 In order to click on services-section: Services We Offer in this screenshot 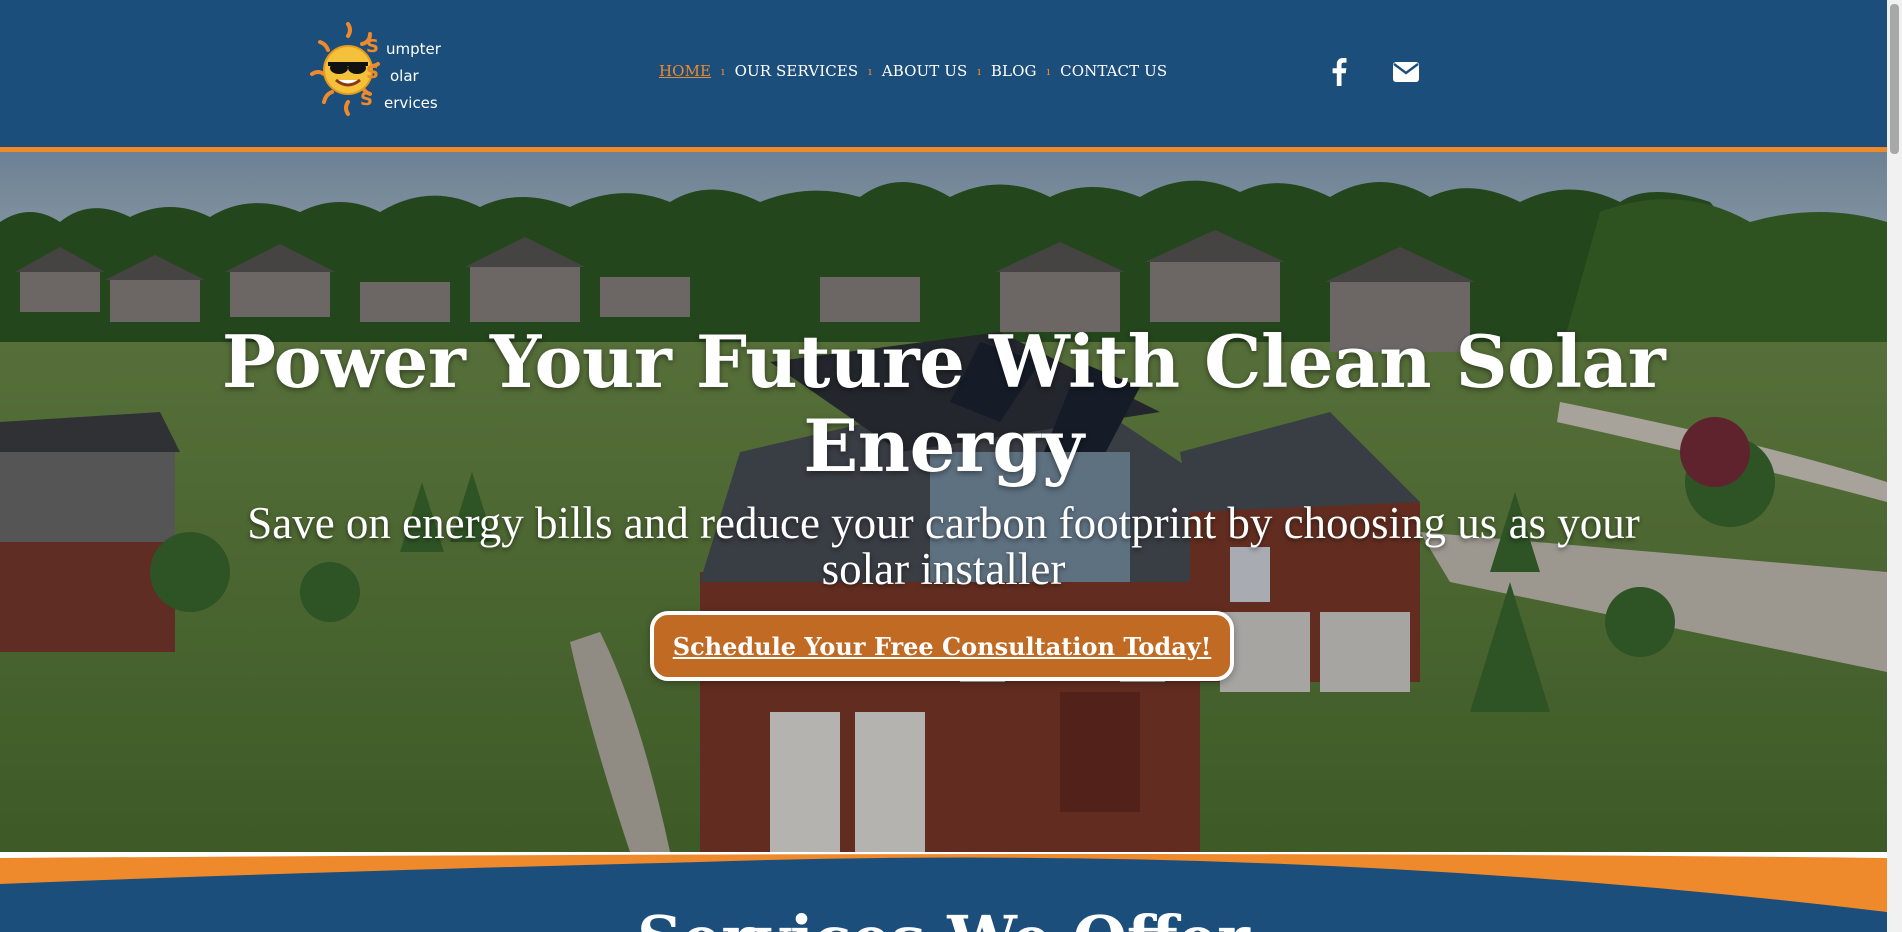, I will do `click(943, 892)`.